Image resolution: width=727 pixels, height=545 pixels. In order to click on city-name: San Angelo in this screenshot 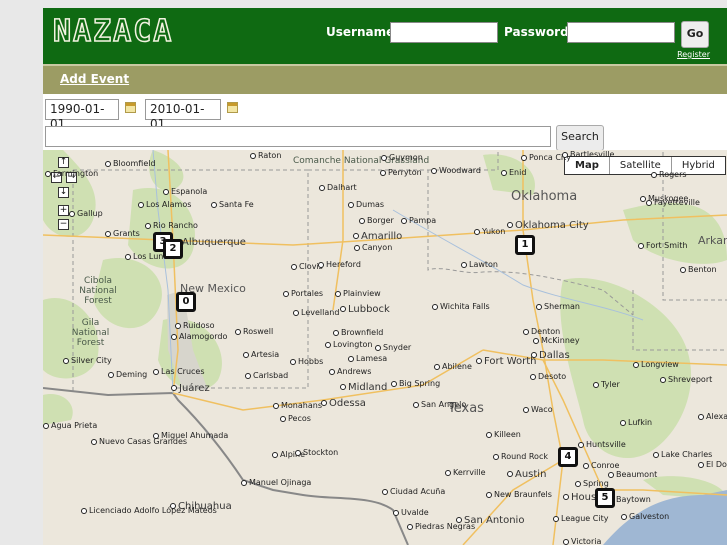, I will do `click(444, 404)`.